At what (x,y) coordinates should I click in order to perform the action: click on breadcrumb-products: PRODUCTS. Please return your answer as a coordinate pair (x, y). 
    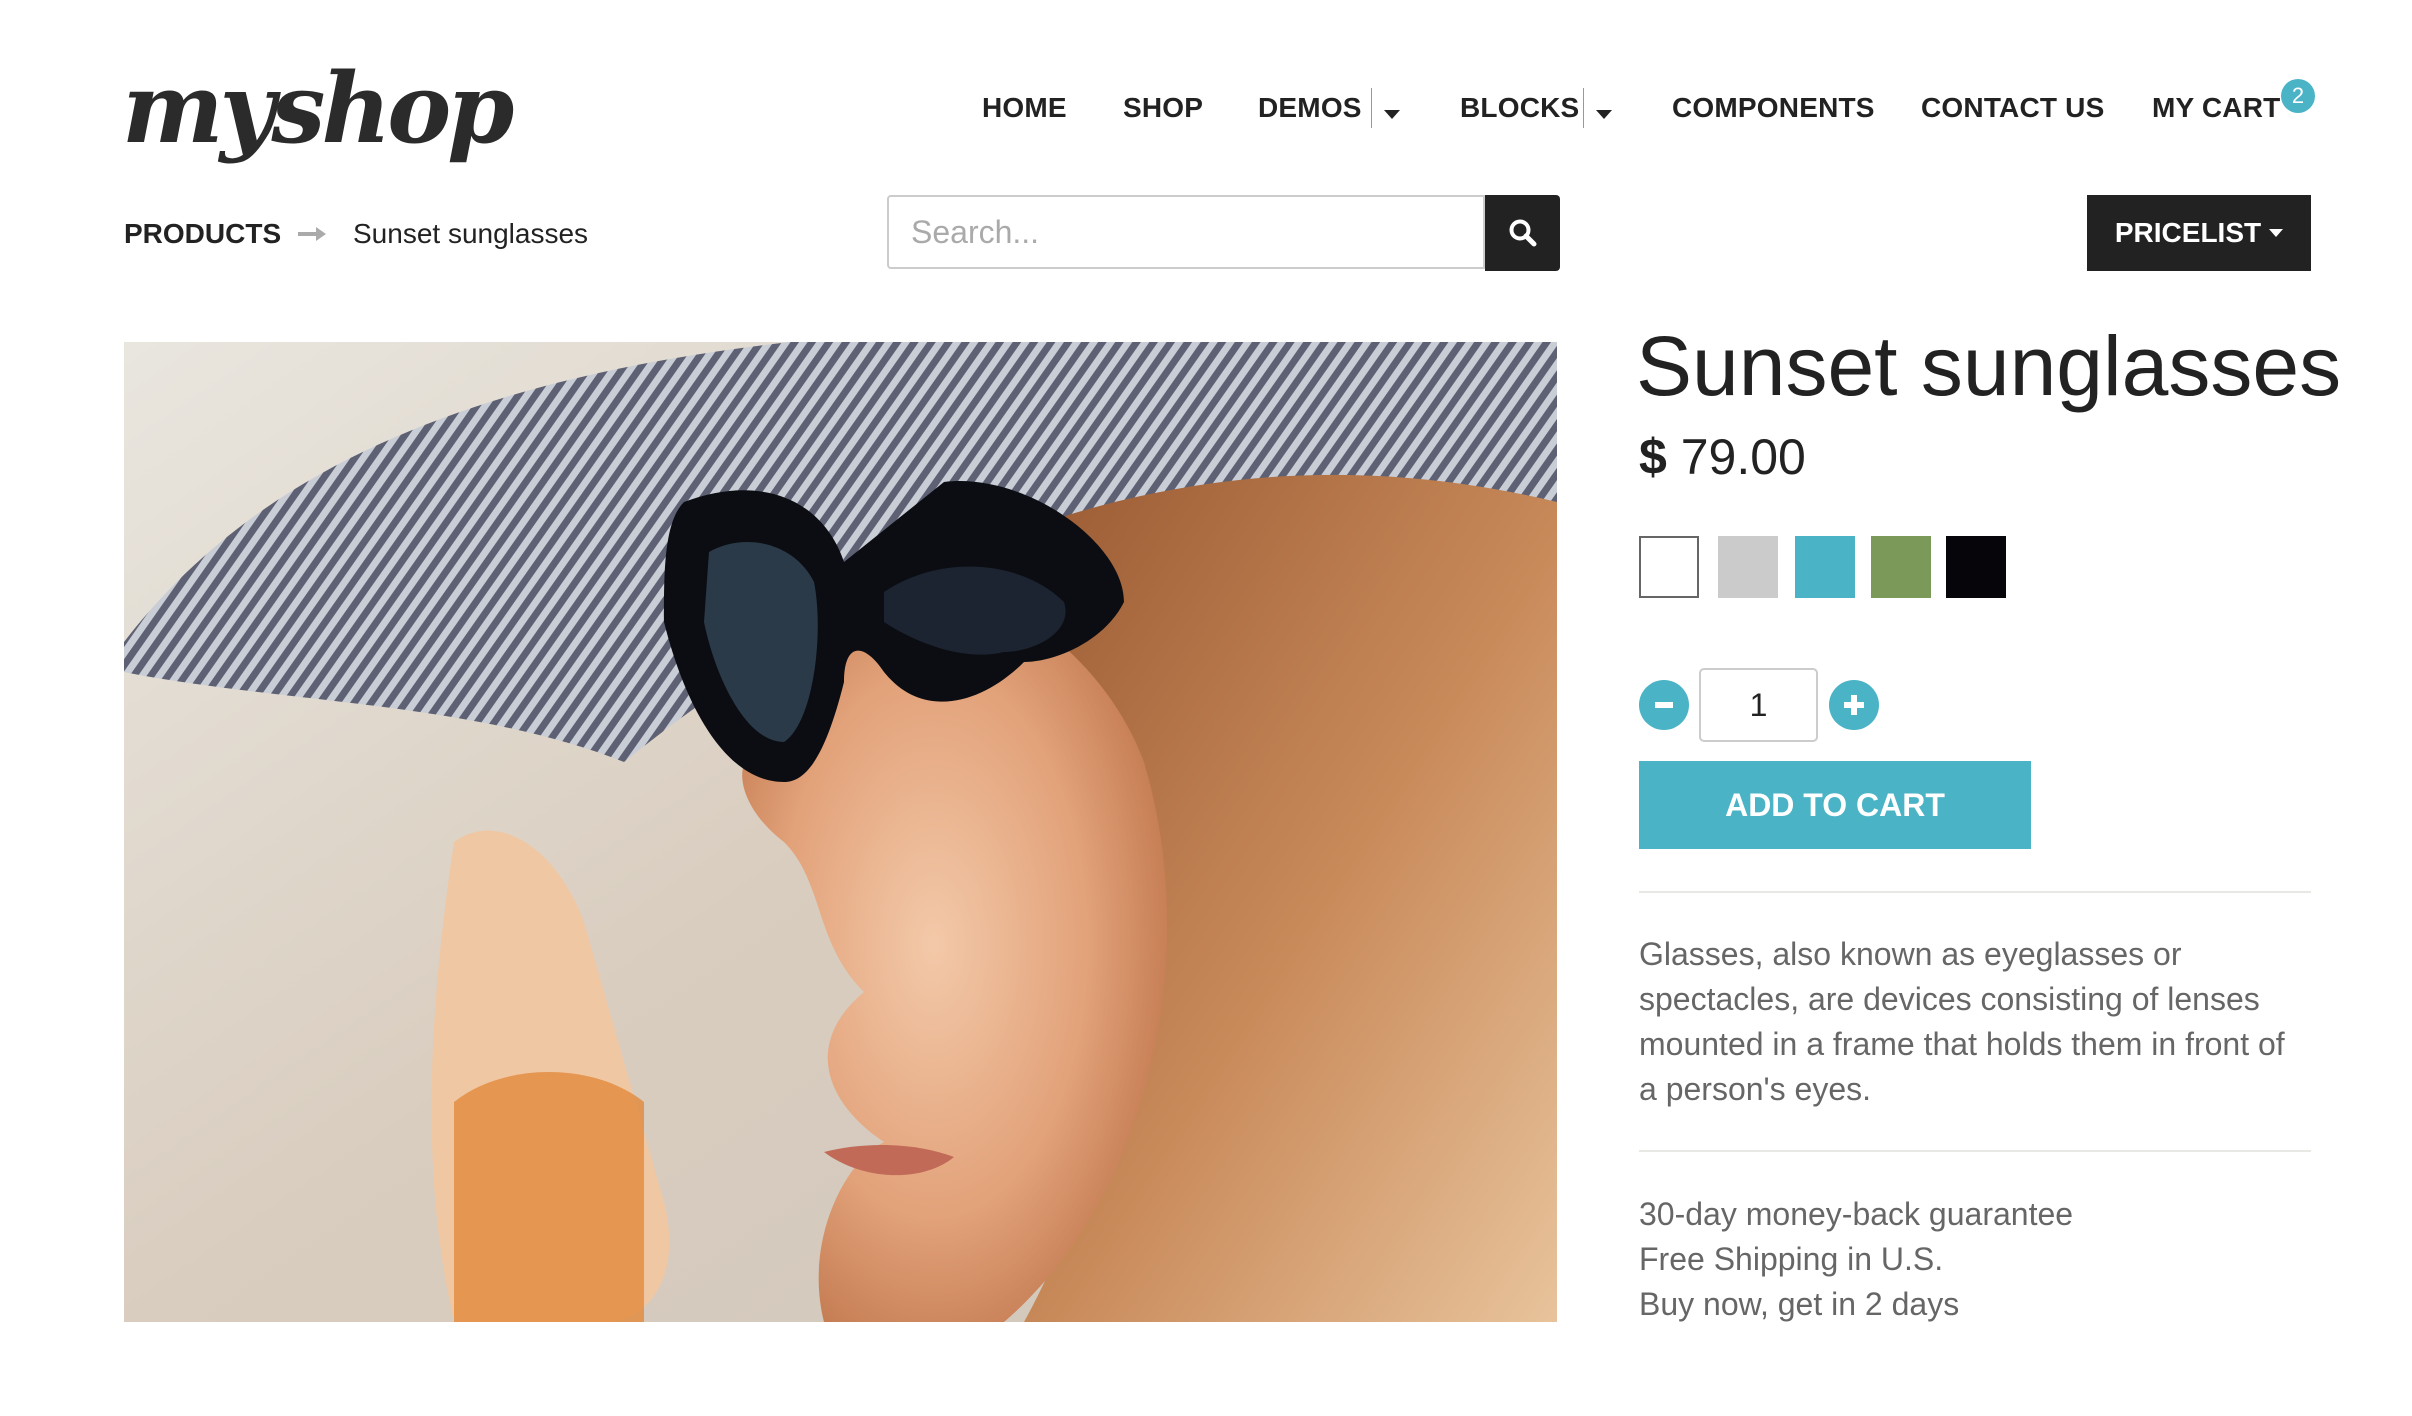
    Looking at the image, I should click on (202, 234).